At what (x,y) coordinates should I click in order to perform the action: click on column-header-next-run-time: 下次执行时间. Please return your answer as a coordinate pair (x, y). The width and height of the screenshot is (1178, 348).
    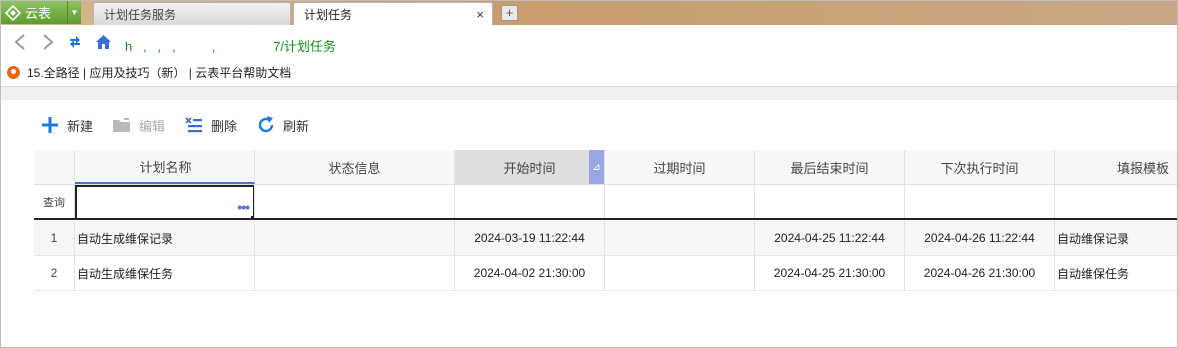
    Looking at the image, I should click on (980, 167).